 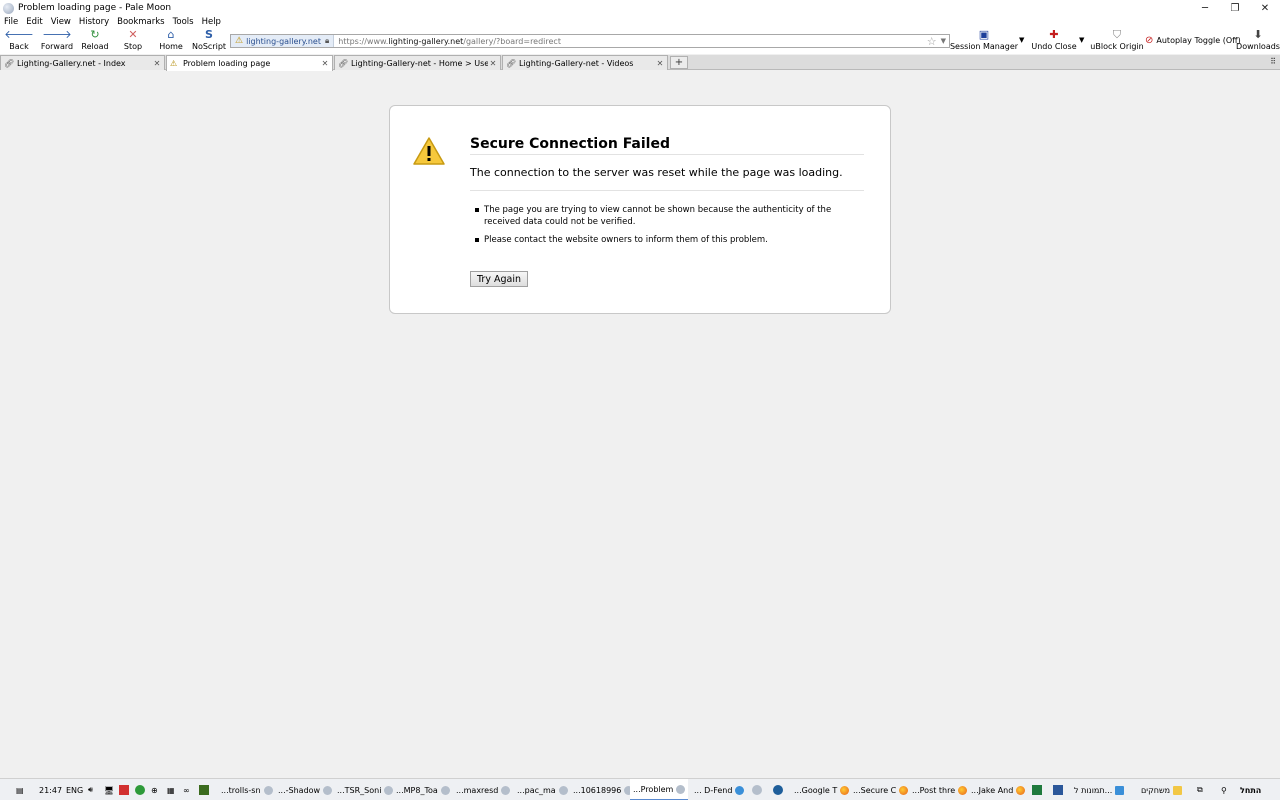 What do you see at coordinates (90, 789) in the screenshot?
I see `volume-icon: 🔊︎` at bounding box center [90, 789].